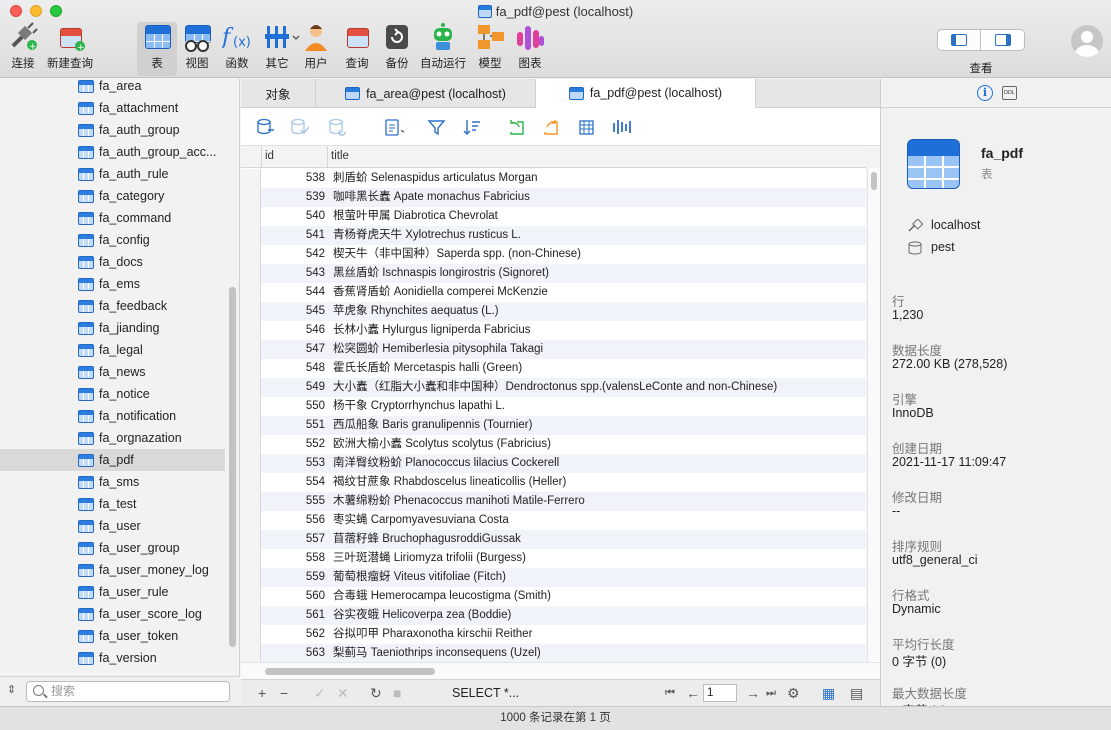  What do you see at coordinates (112, 438) in the screenshot?
I see `sidebar-table-item: fa_orgnazation` at bounding box center [112, 438].